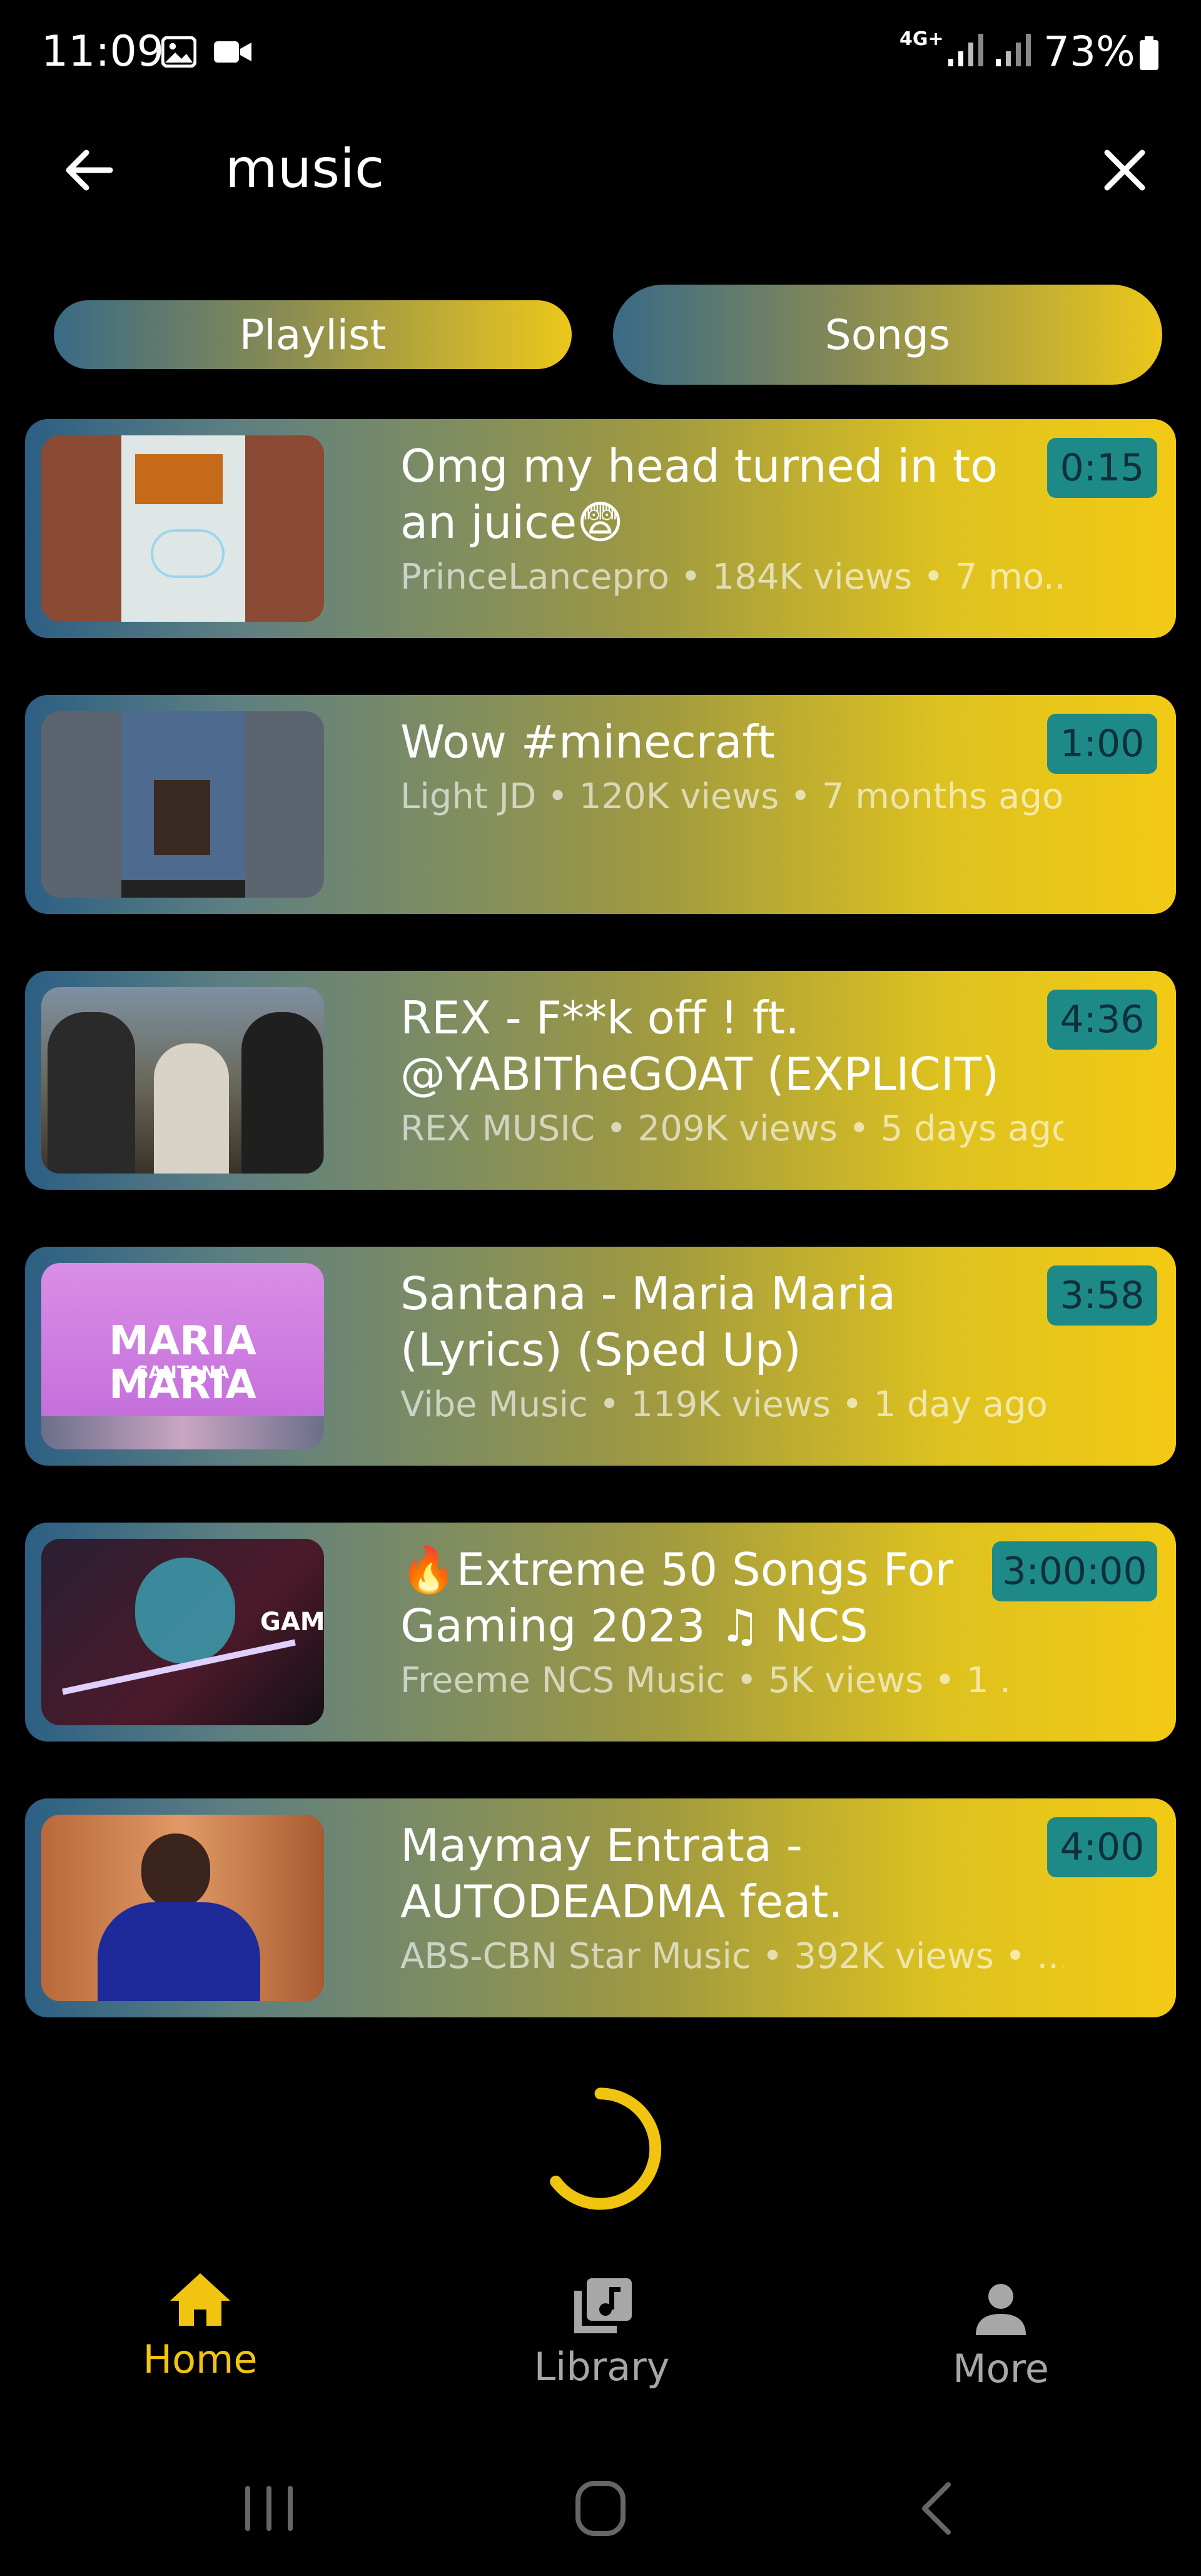  I want to click on video-meta: Vibe Music • 119K views • 1 day ago, so click(724, 1405).